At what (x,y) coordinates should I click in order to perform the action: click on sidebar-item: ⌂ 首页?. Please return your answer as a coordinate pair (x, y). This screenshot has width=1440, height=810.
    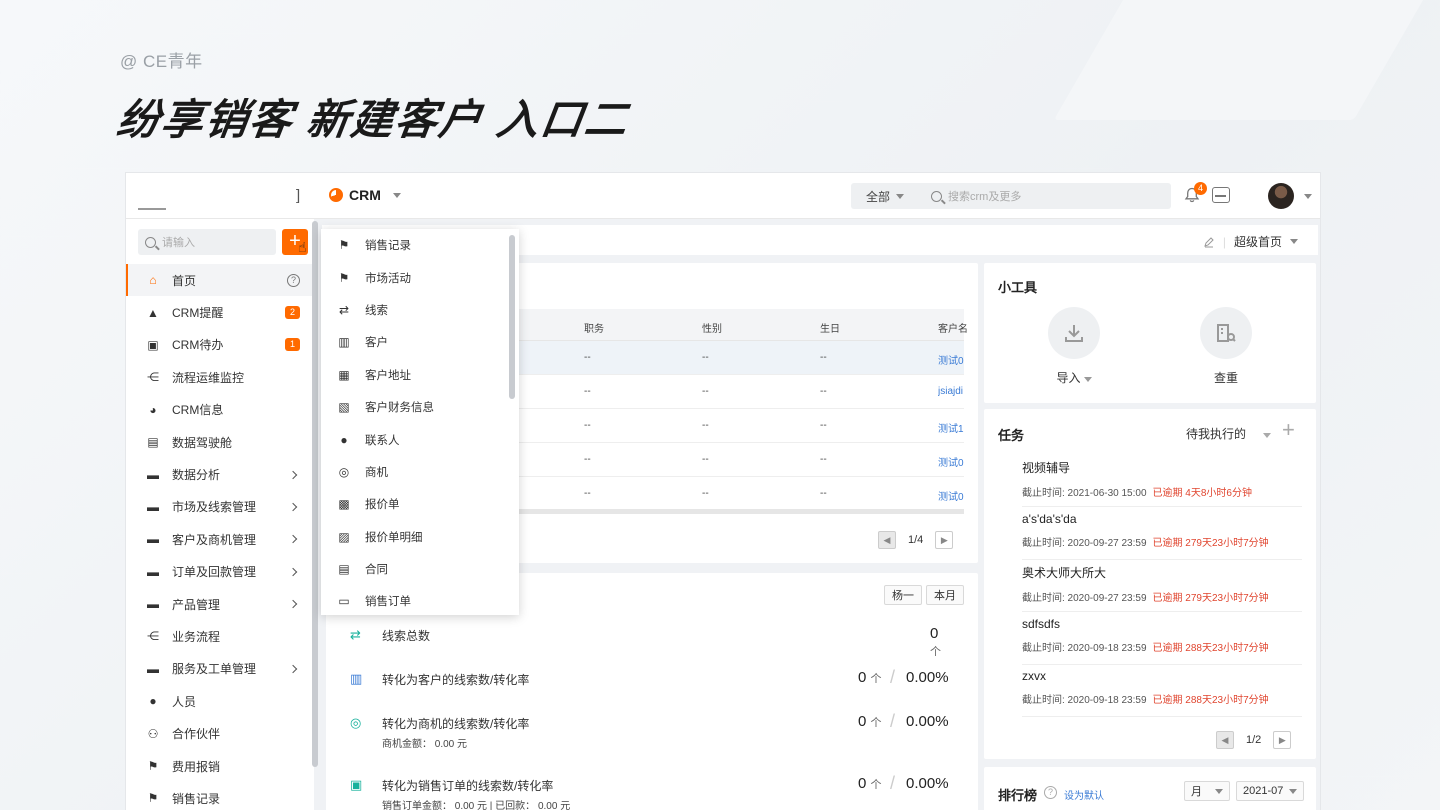
    Looking at the image, I should click on (220, 280).